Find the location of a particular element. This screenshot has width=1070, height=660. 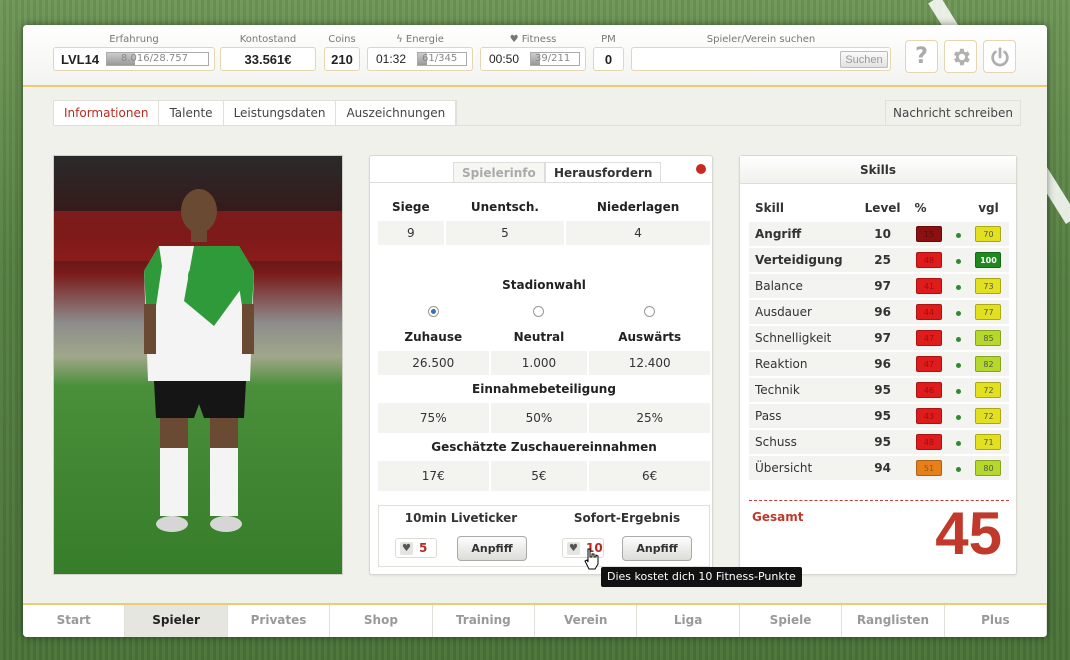

radio-neutral is located at coordinates (539, 311).